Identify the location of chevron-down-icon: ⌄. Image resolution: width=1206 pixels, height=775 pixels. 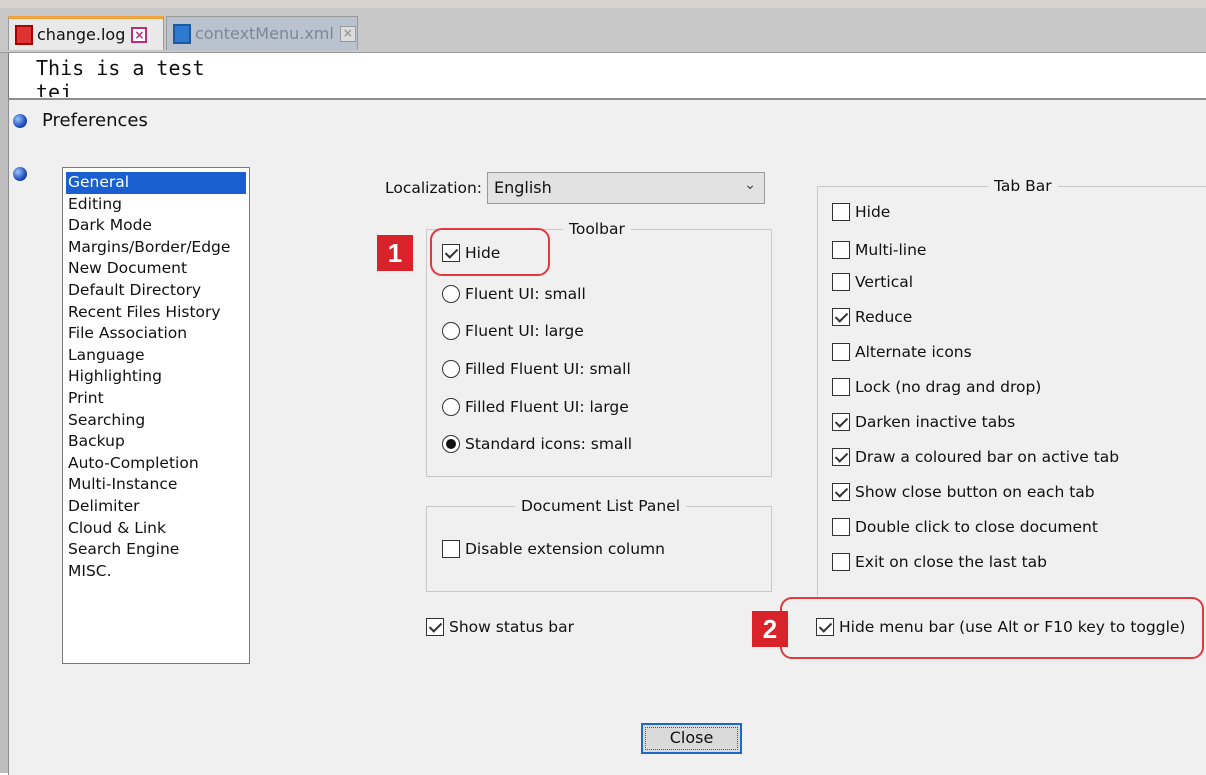
(750, 185).